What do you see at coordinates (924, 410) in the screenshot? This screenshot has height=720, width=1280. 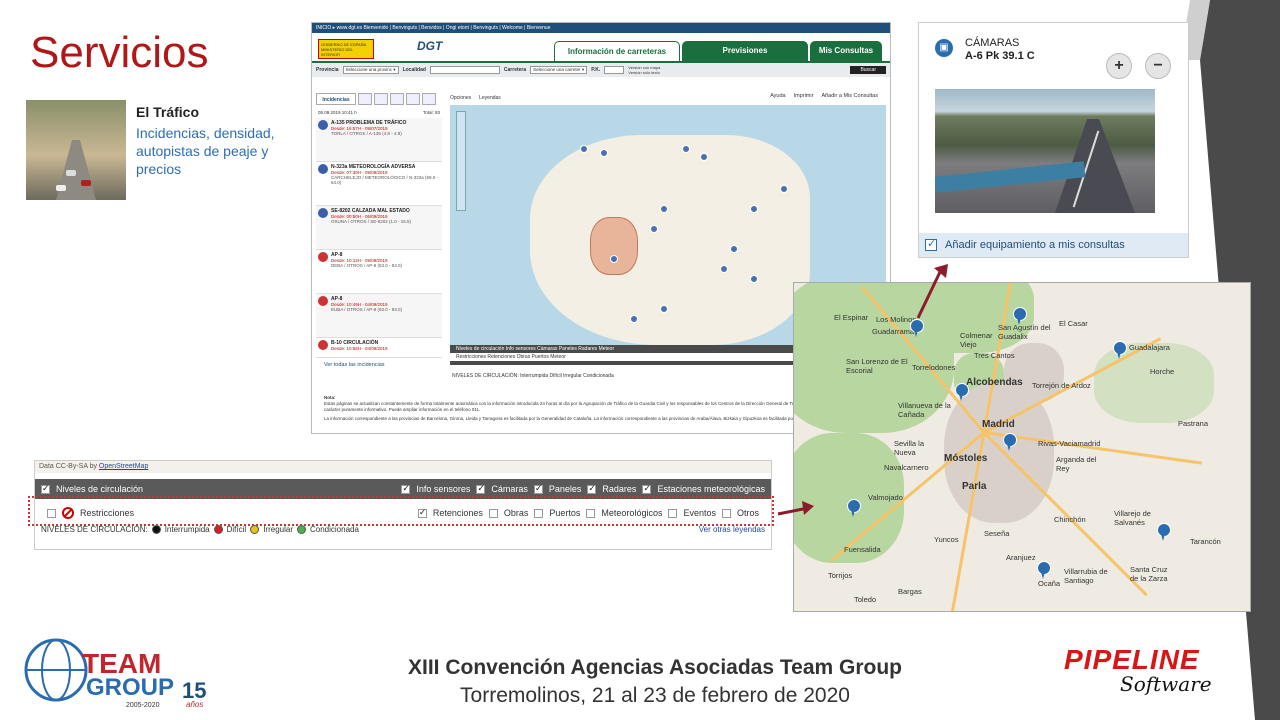 I see `city-label: Villanueva de la Cañada` at bounding box center [924, 410].